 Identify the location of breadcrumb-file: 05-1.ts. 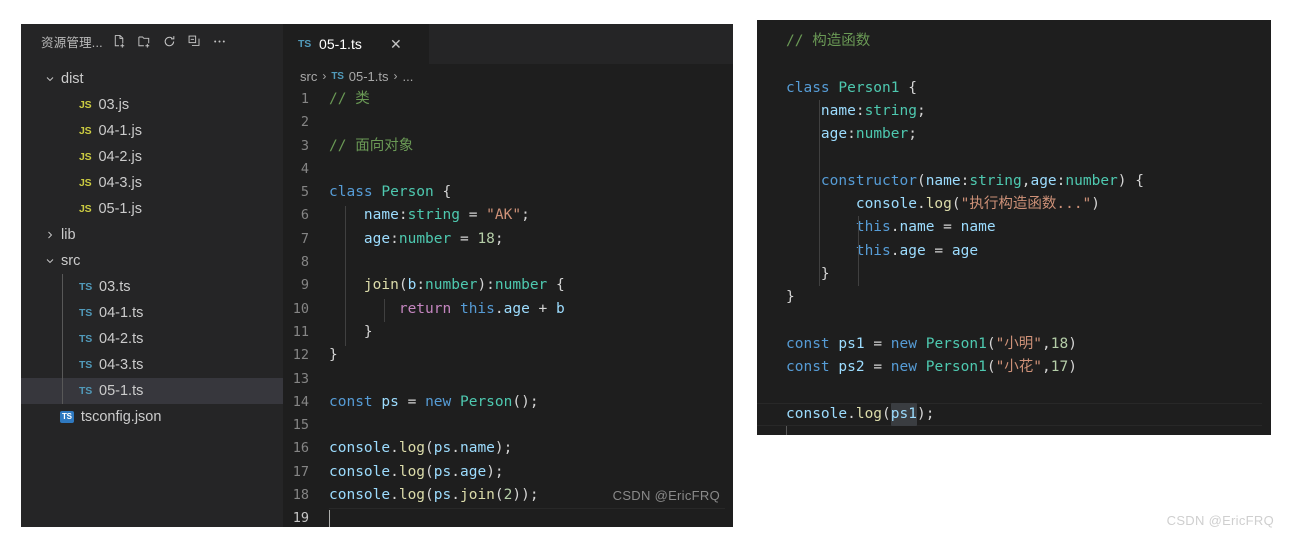
(369, 76).